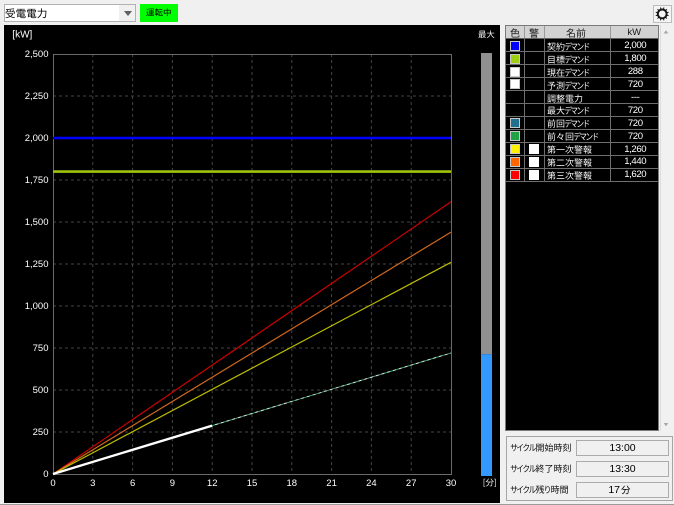 The image size is (674, 505). I want to click on svg-text: [kW], so click(22, 34).